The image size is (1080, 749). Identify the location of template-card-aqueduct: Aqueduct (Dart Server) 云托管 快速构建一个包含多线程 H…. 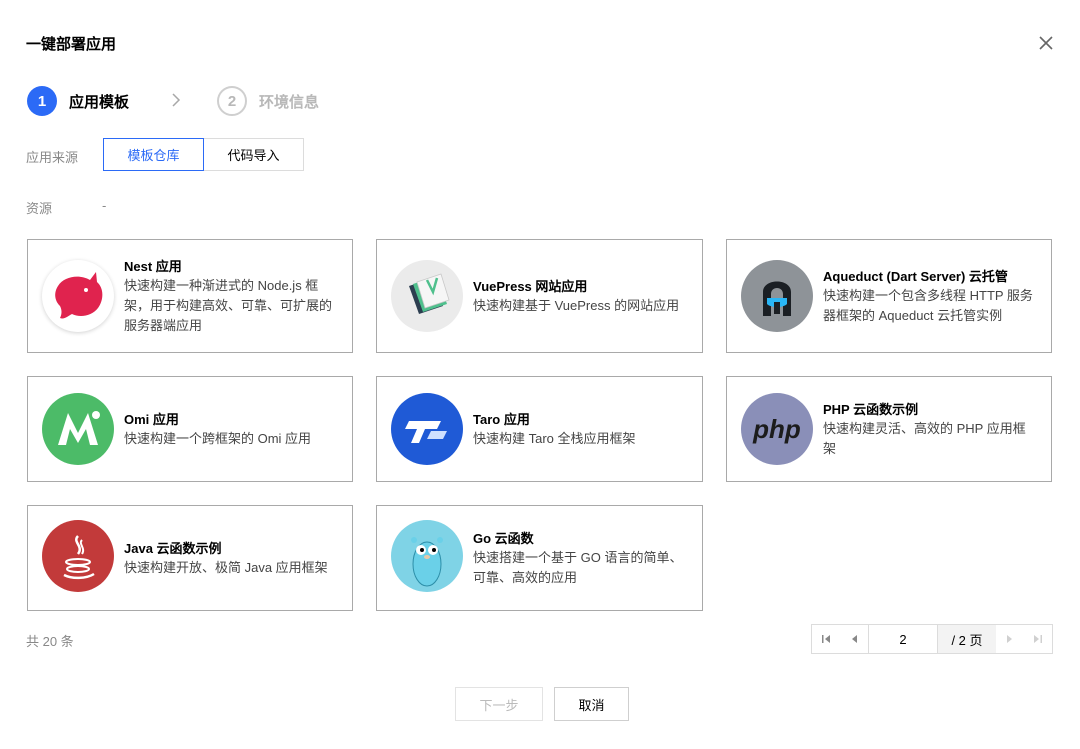
(889, 296).